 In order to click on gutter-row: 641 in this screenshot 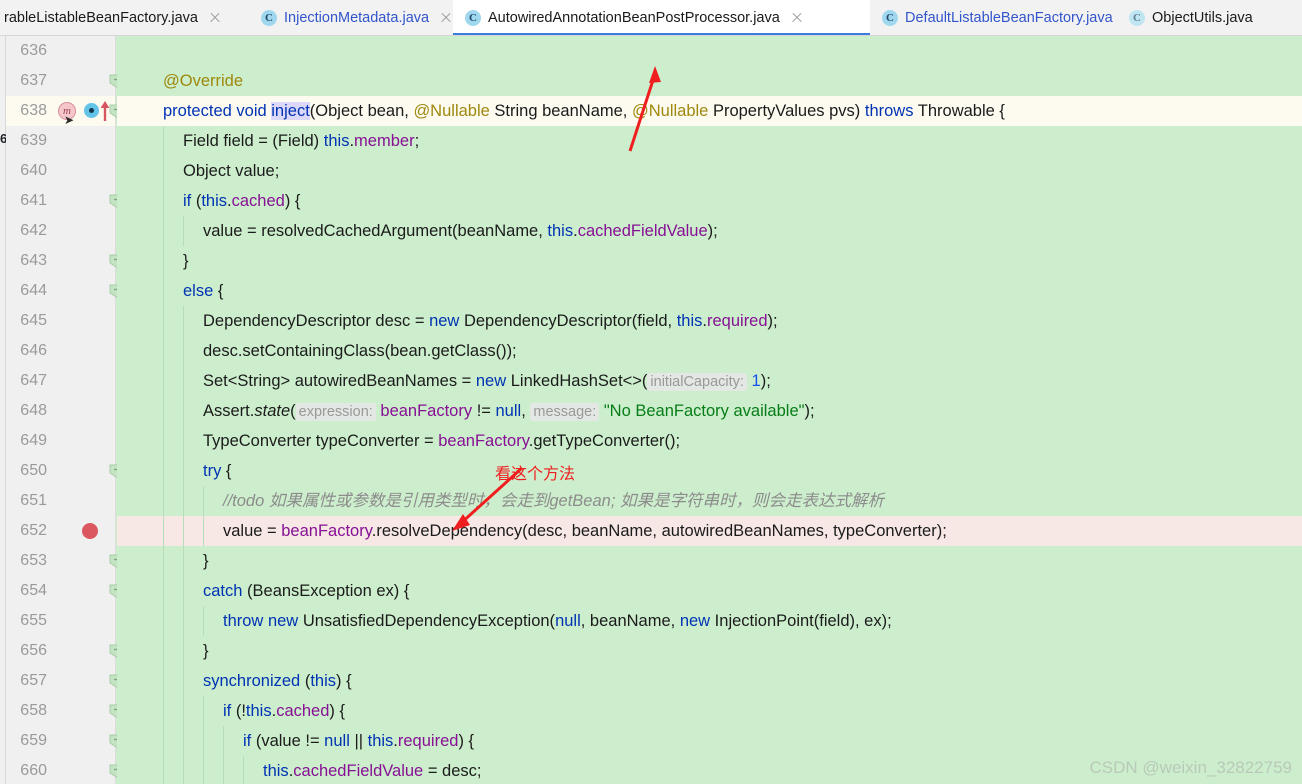, I will do `click(66, 201)`.